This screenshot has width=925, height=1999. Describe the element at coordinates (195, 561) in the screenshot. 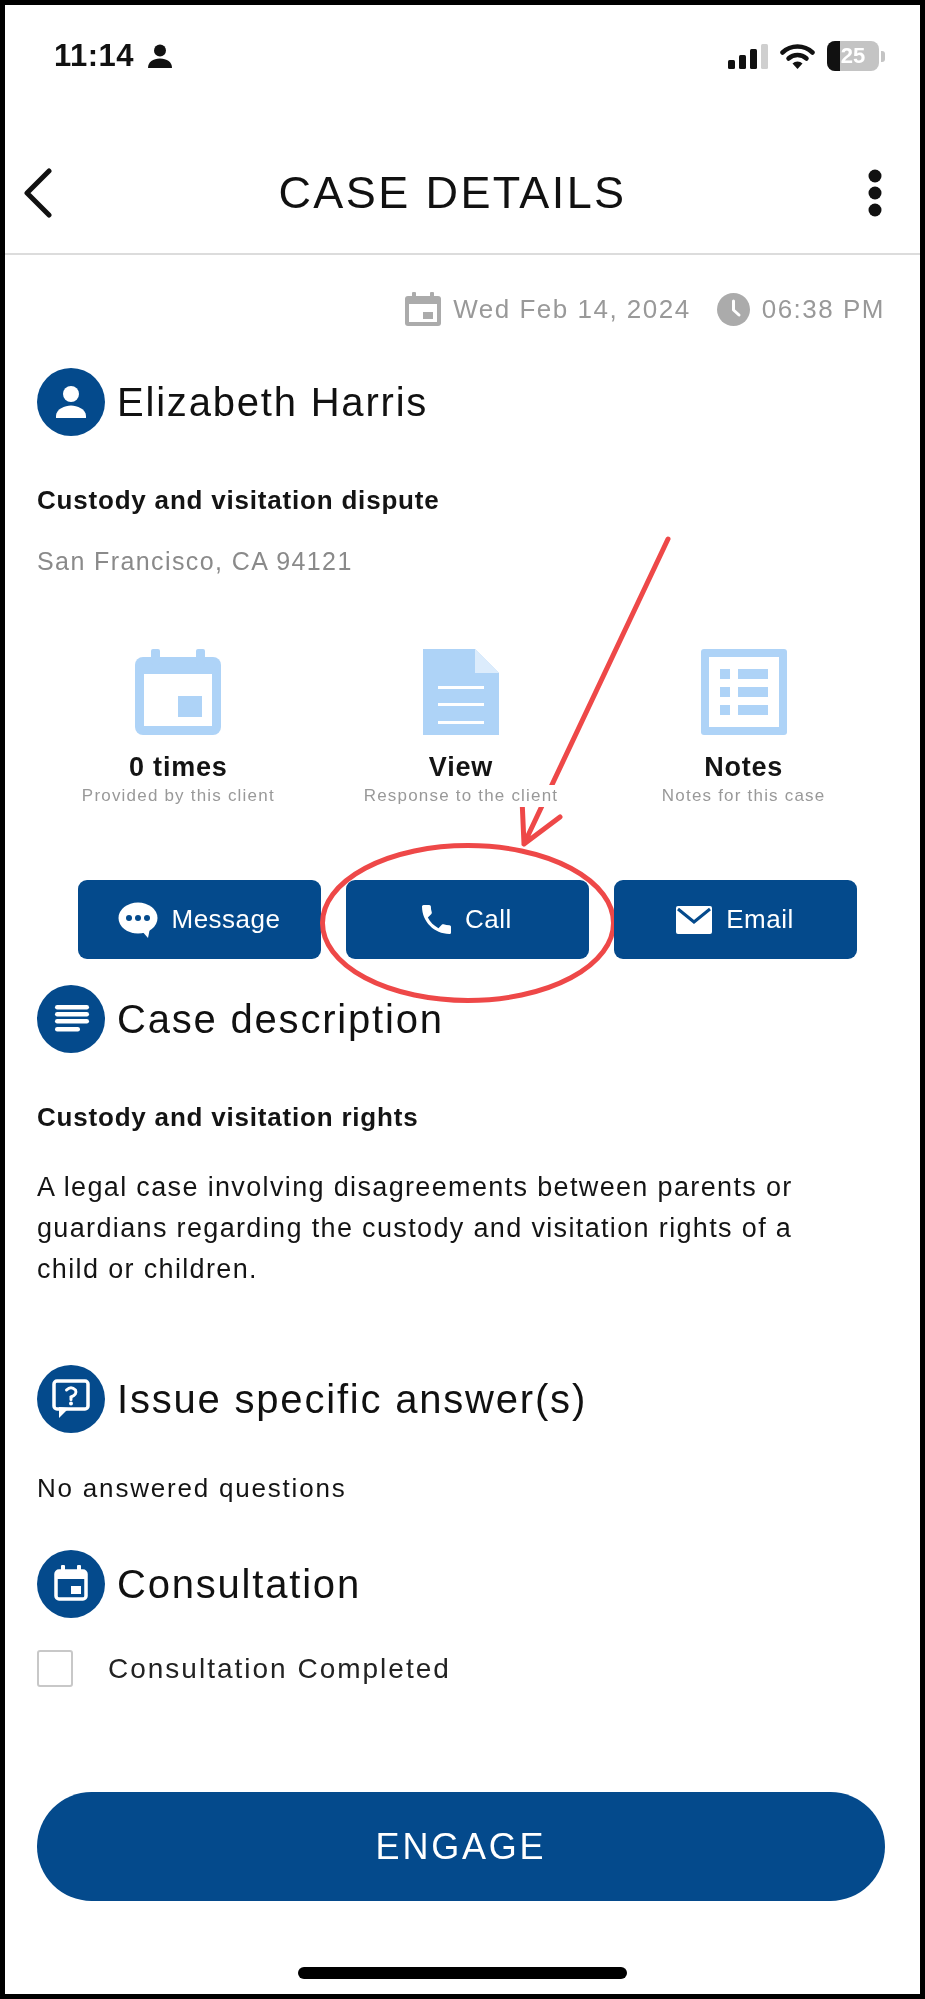

I see `client-location: San Francisco, CA 94121` at that location.